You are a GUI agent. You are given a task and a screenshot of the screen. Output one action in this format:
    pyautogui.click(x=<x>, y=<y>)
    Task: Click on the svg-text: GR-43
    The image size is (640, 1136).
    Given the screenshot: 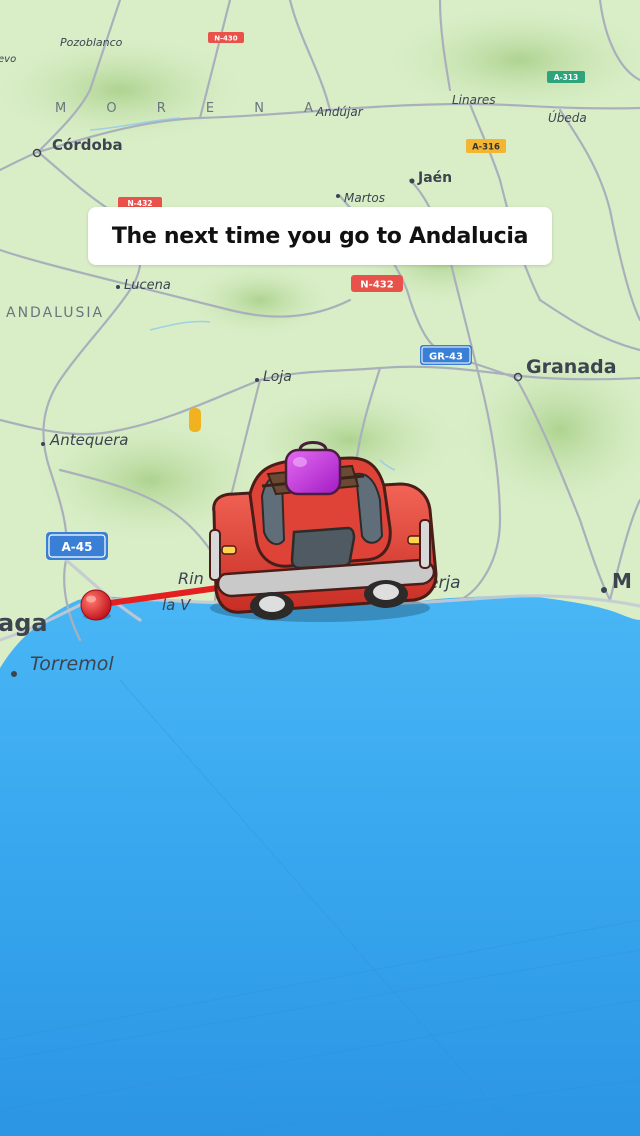 What is the action you would take?
    pyautogui.click(x=446, y=357)
    